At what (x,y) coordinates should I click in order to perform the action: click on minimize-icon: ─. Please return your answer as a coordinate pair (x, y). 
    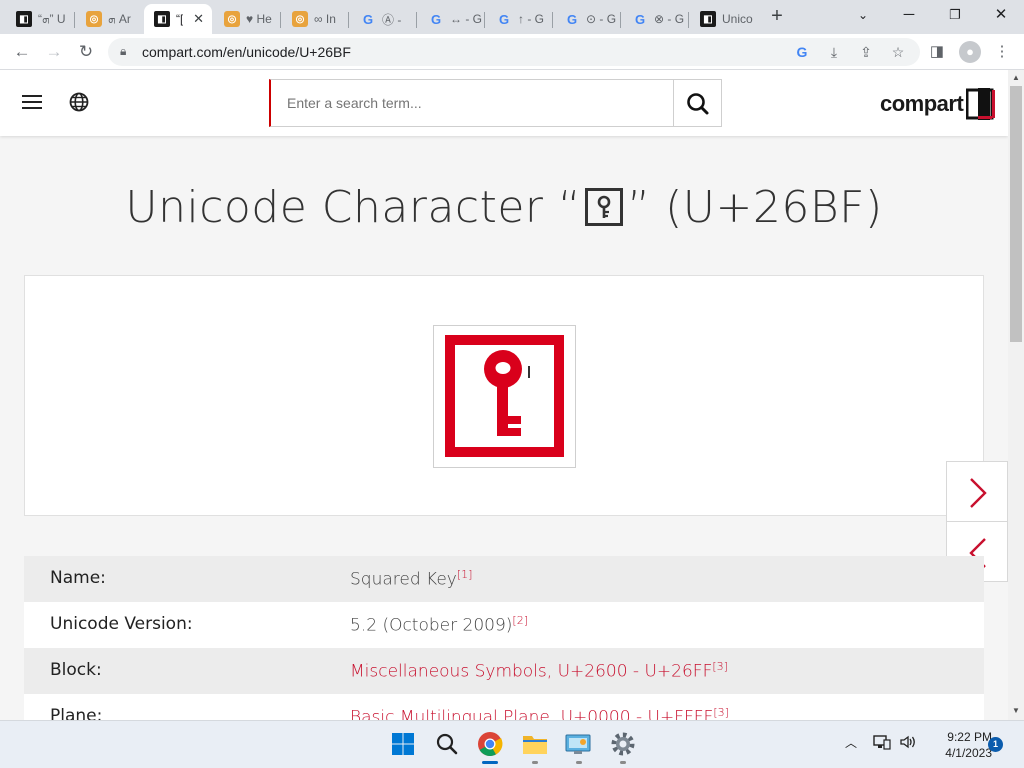
    Looking at the image, I should click on (909, 15).